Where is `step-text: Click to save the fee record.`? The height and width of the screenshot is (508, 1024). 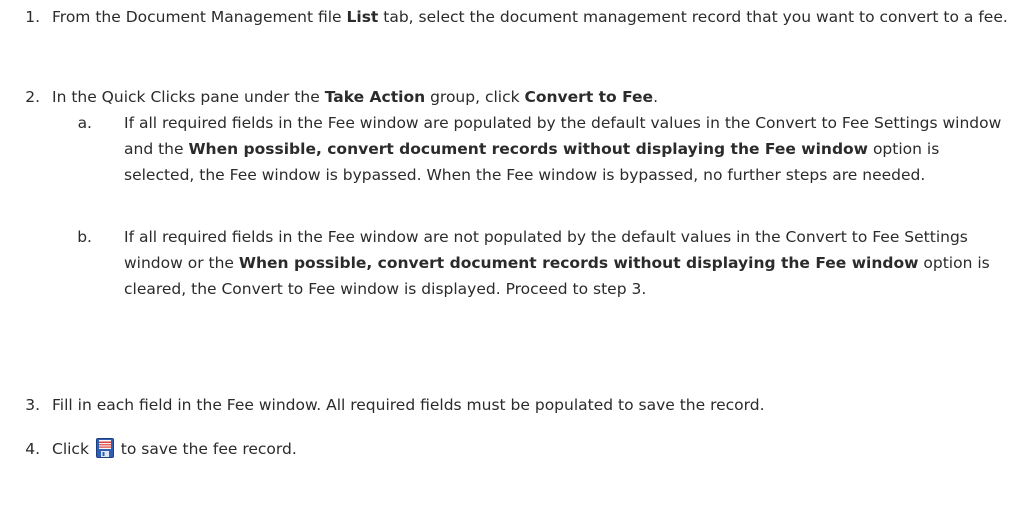
step-text: Click to save the fee record. is located at coordinates (174, 448).